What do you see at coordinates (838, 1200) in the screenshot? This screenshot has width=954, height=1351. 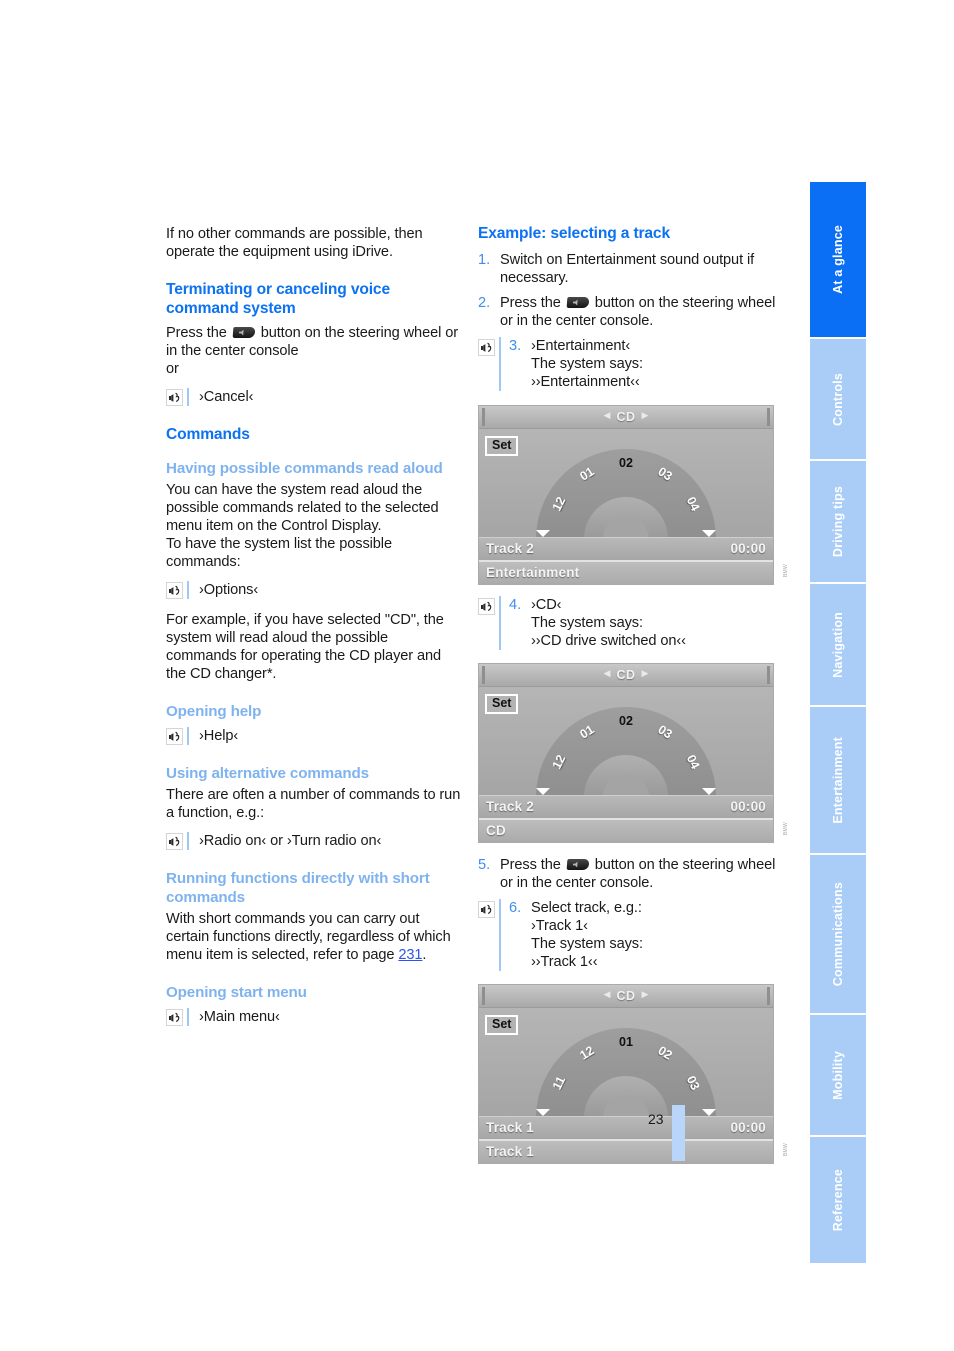 I see `tab-reference: Reference` at bounding box center [838, 1200].